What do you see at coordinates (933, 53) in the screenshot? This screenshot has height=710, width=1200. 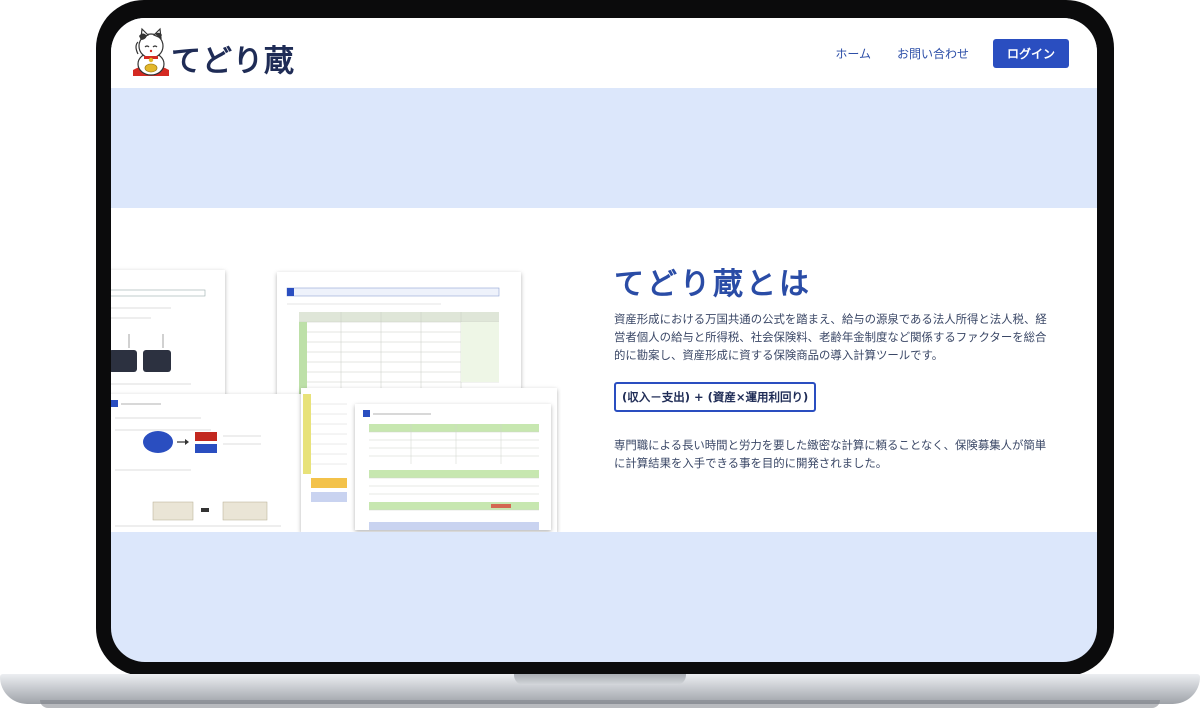 I see `nav-contact-link: お問い合わせ` at bounding box center [933, 53].